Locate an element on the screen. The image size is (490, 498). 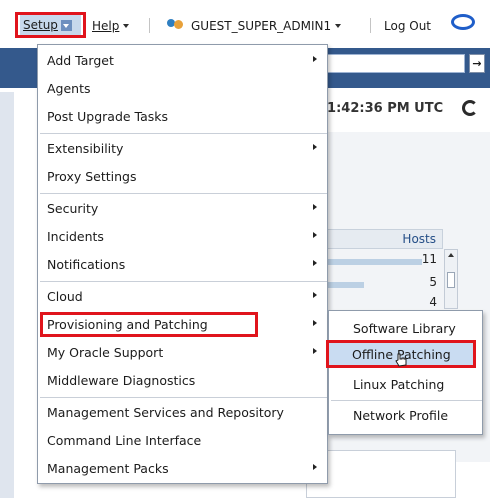
help-menu-button: Help is located at coordinates (111, 26).